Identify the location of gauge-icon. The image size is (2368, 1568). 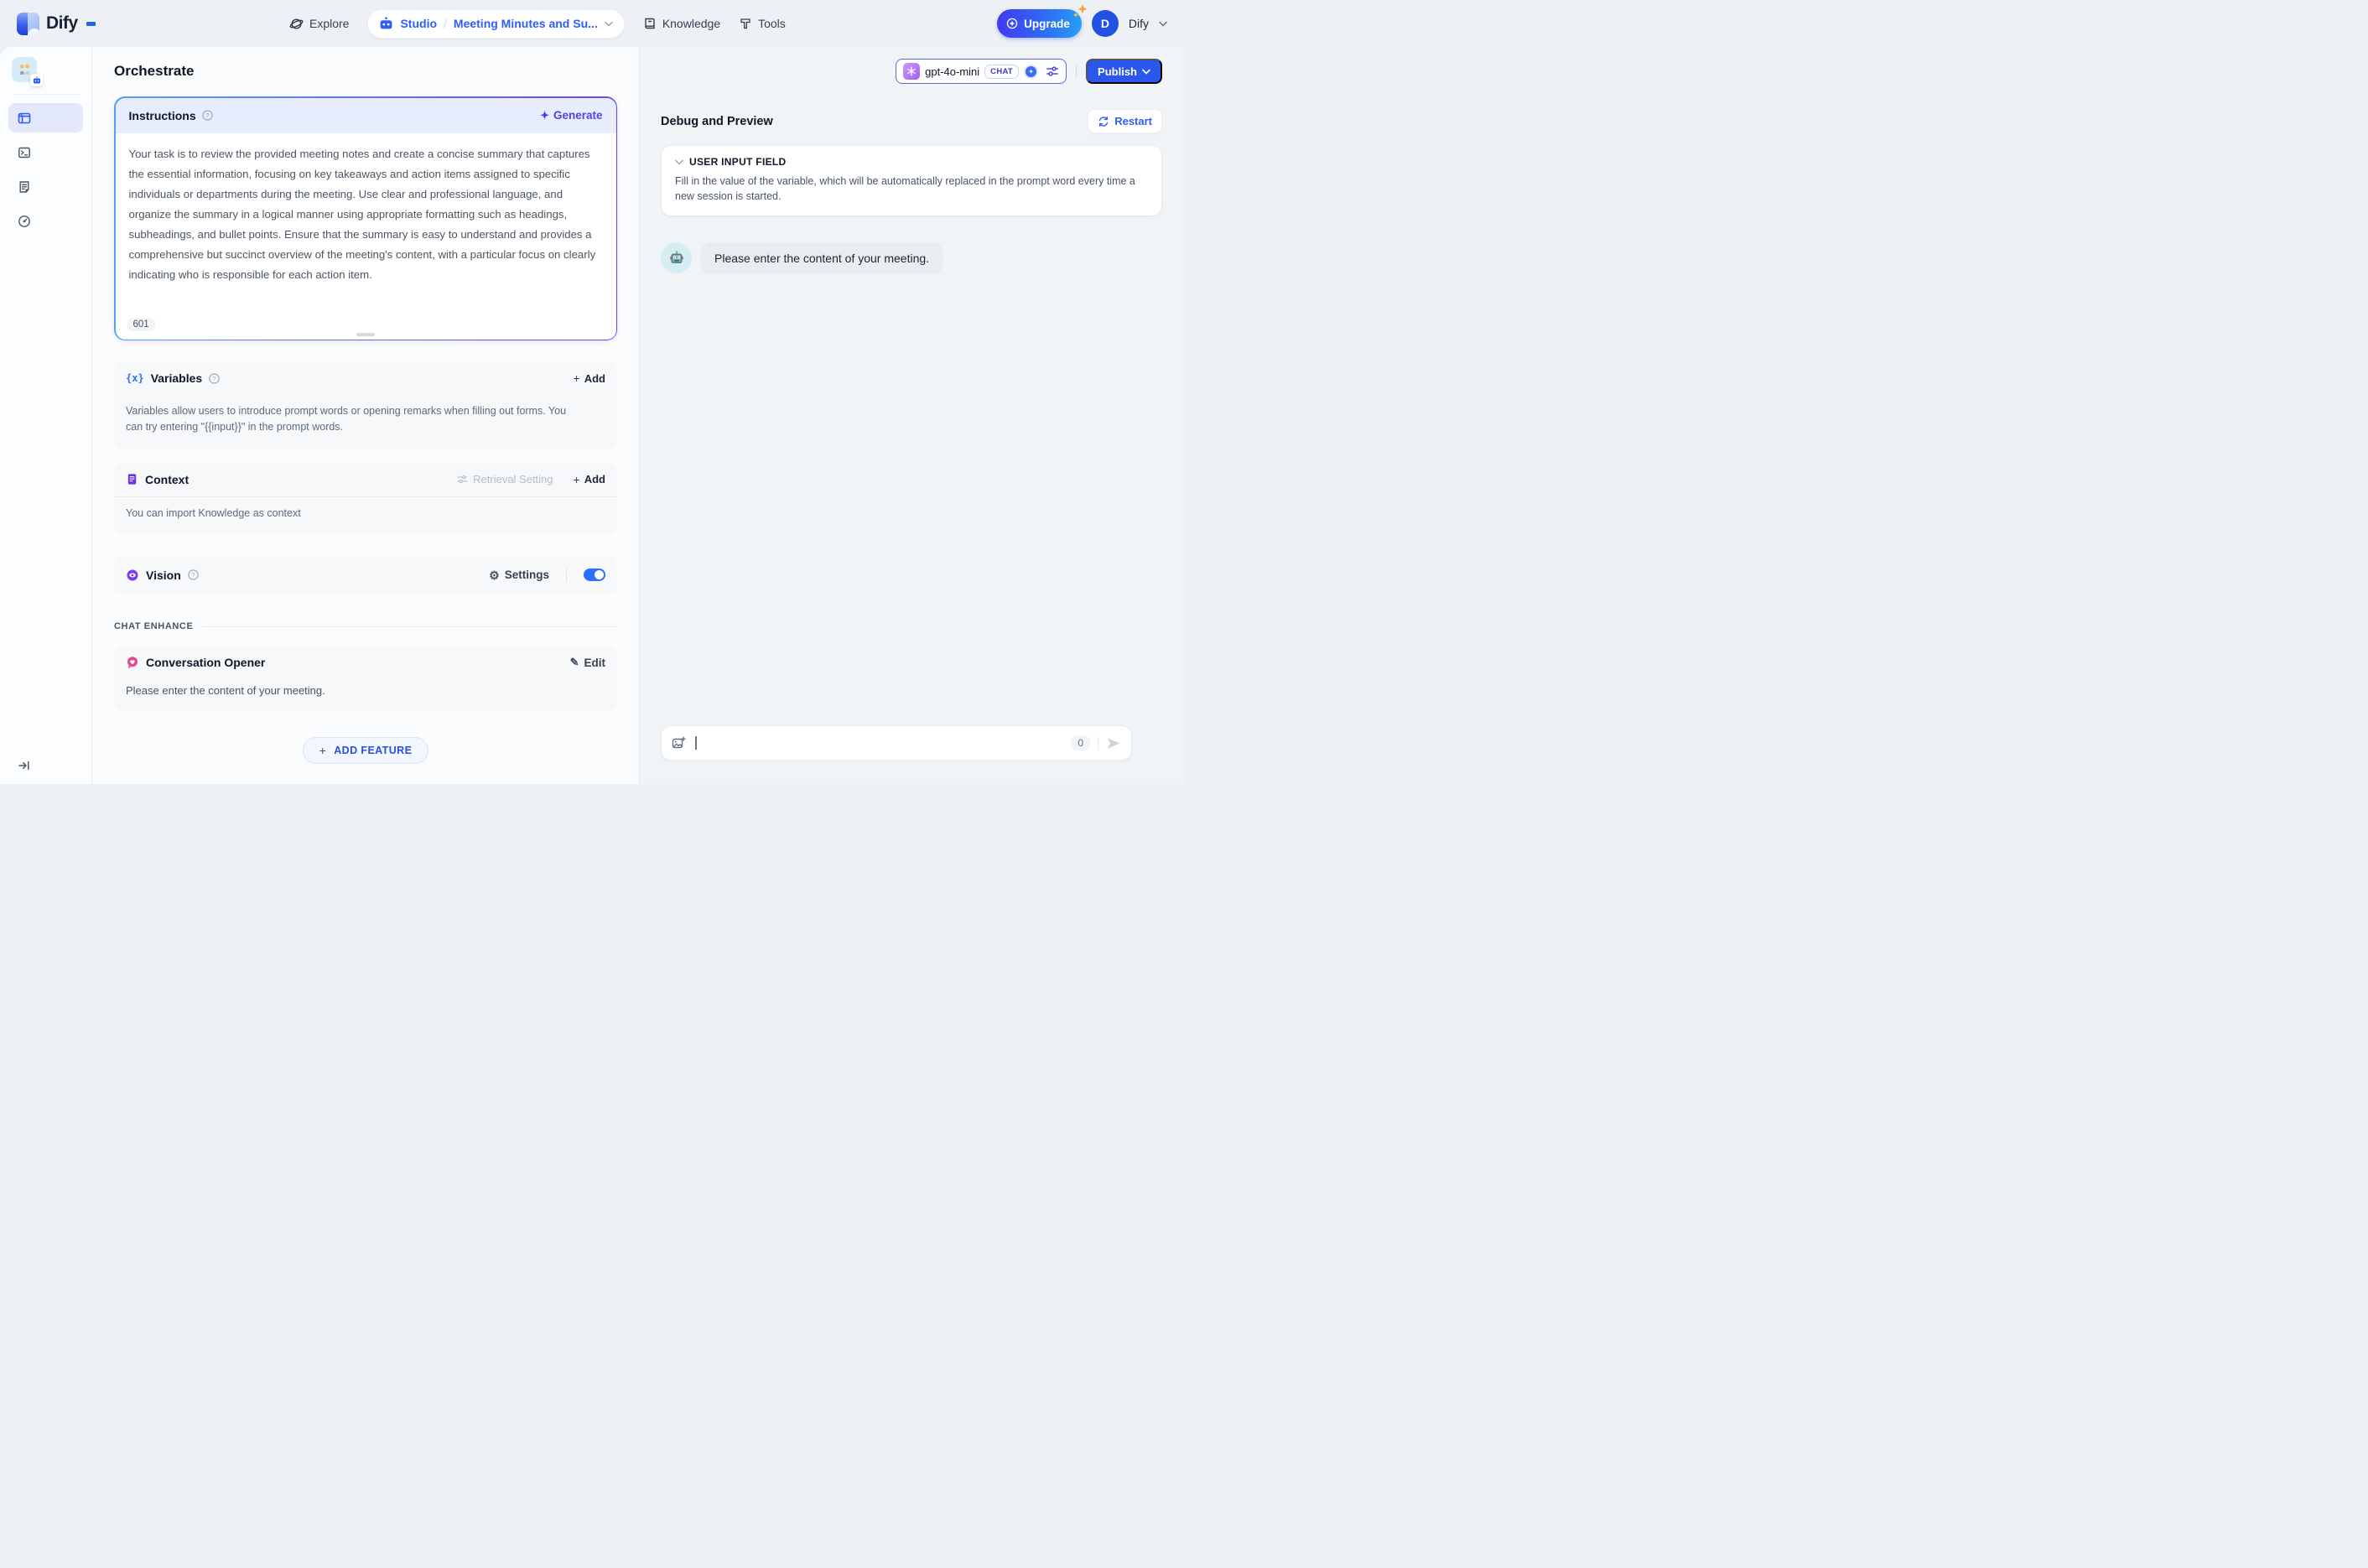
(24, 221).